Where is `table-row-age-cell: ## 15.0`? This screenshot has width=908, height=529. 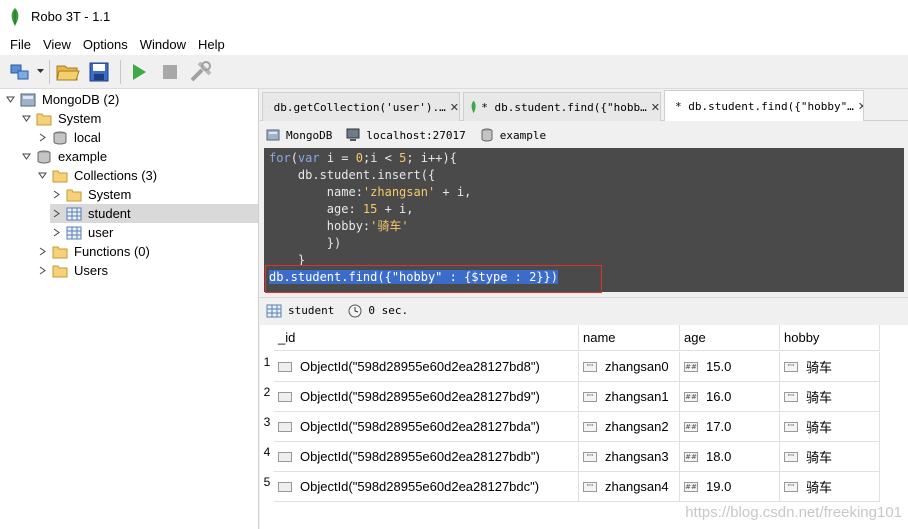
table-row-age-cell: ## 15.0 is located at coordinates (730, 367).